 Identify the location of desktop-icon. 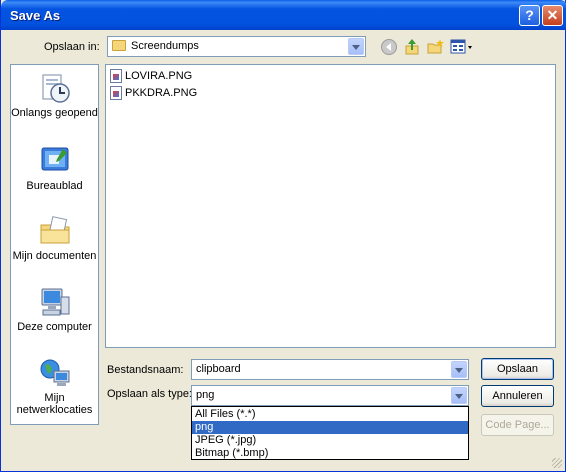
(54, 159).